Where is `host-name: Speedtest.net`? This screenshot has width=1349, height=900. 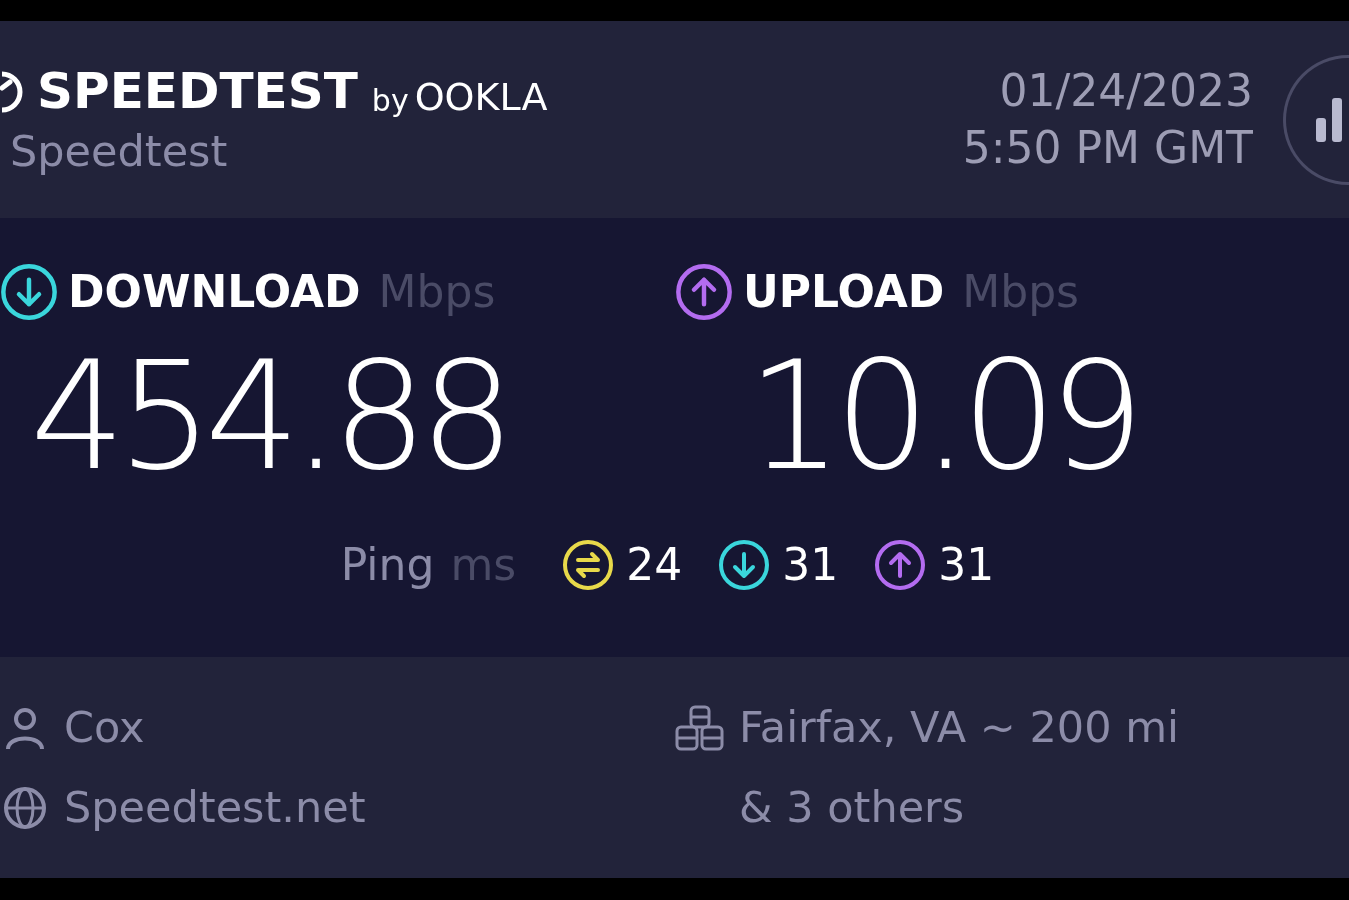
host-name: Speedtest.net is located at coordinates (215, 807).